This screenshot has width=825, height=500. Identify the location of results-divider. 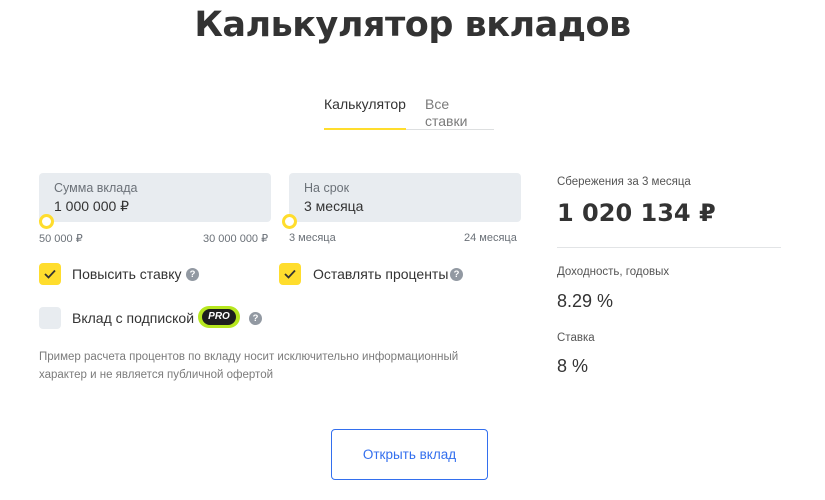
(669, 247).